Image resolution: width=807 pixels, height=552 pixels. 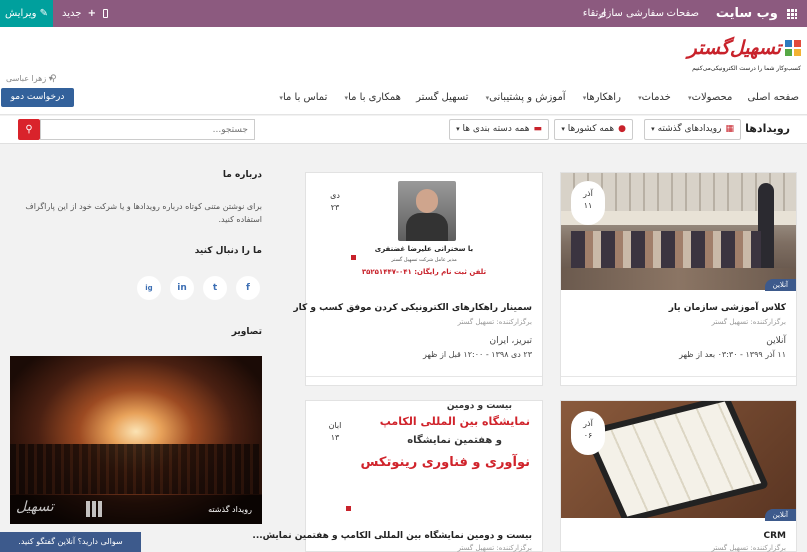 What do you see at coordinates (776, 341) in the screenshot?
I see `event-location: آنلاین` at bounding box center [776, 341].